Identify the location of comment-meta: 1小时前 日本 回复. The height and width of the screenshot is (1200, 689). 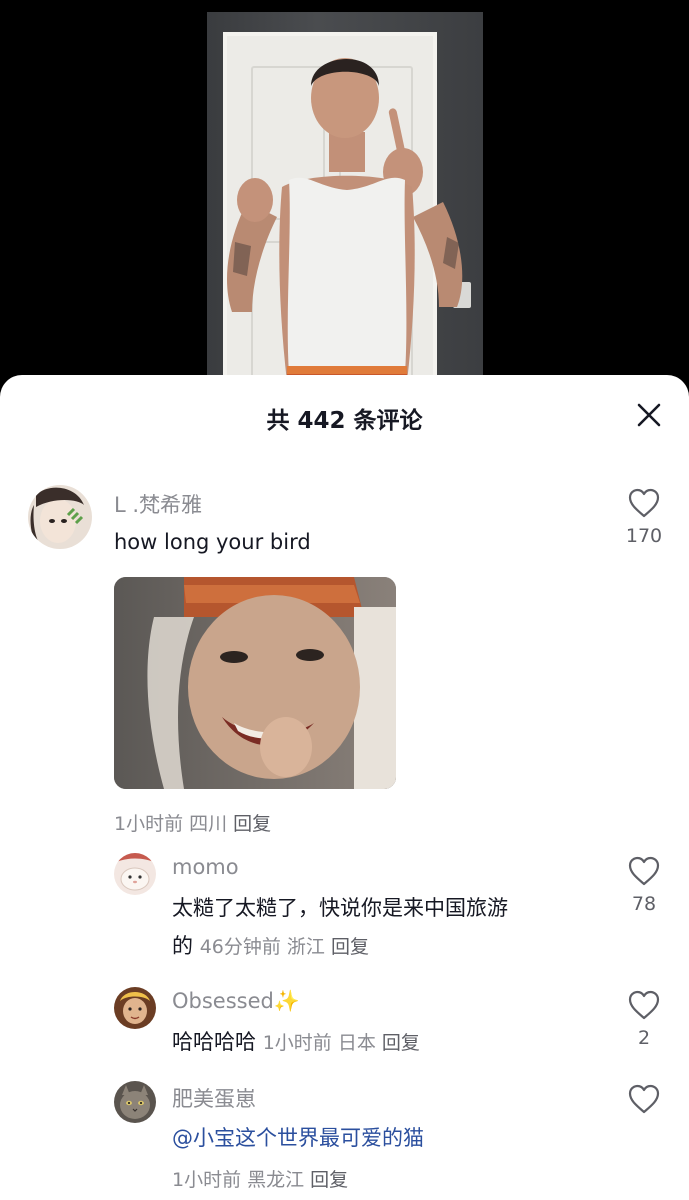
(341, 1043).